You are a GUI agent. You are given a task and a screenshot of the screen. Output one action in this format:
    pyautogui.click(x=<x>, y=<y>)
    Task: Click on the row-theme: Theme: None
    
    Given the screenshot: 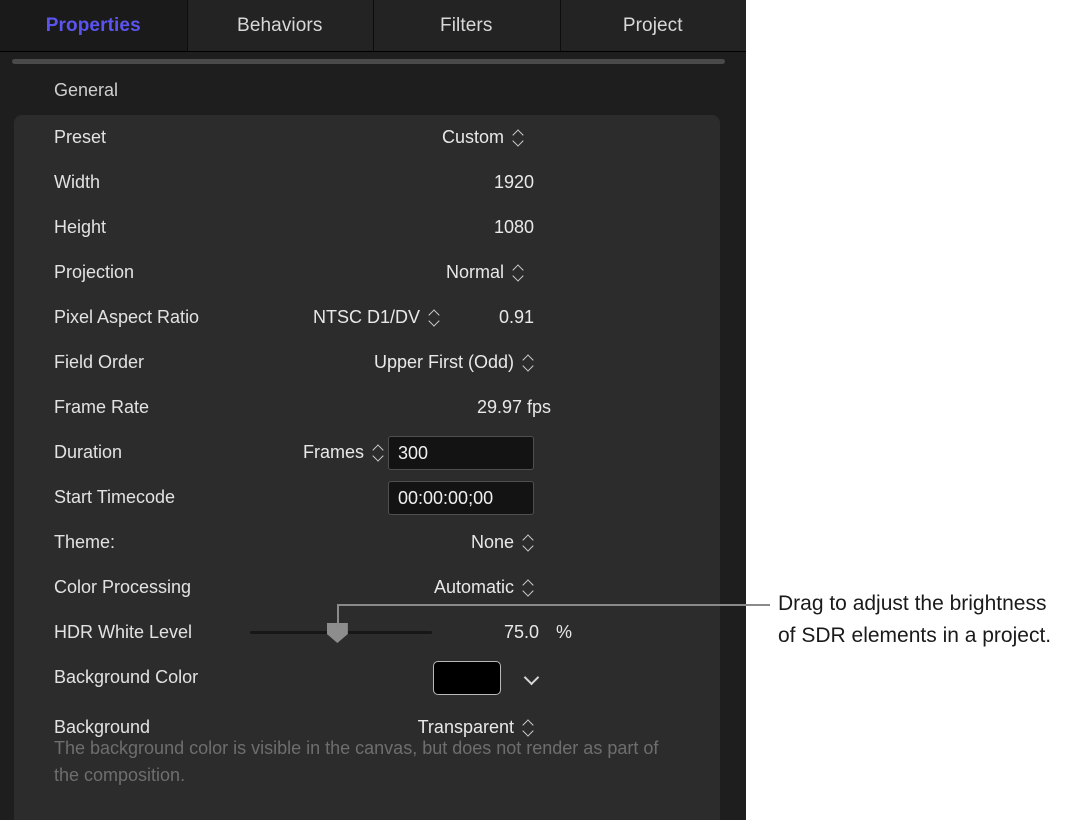 What is the action you would take?
    pyautogui.click(x=367, y=542)
    